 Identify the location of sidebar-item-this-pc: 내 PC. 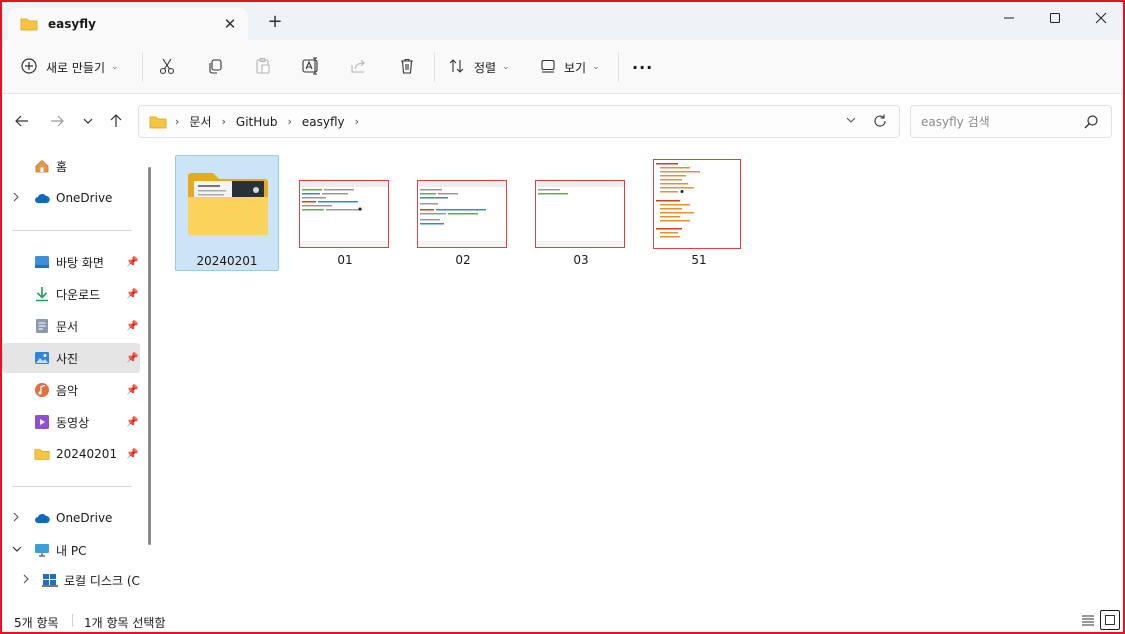
(71, 550).